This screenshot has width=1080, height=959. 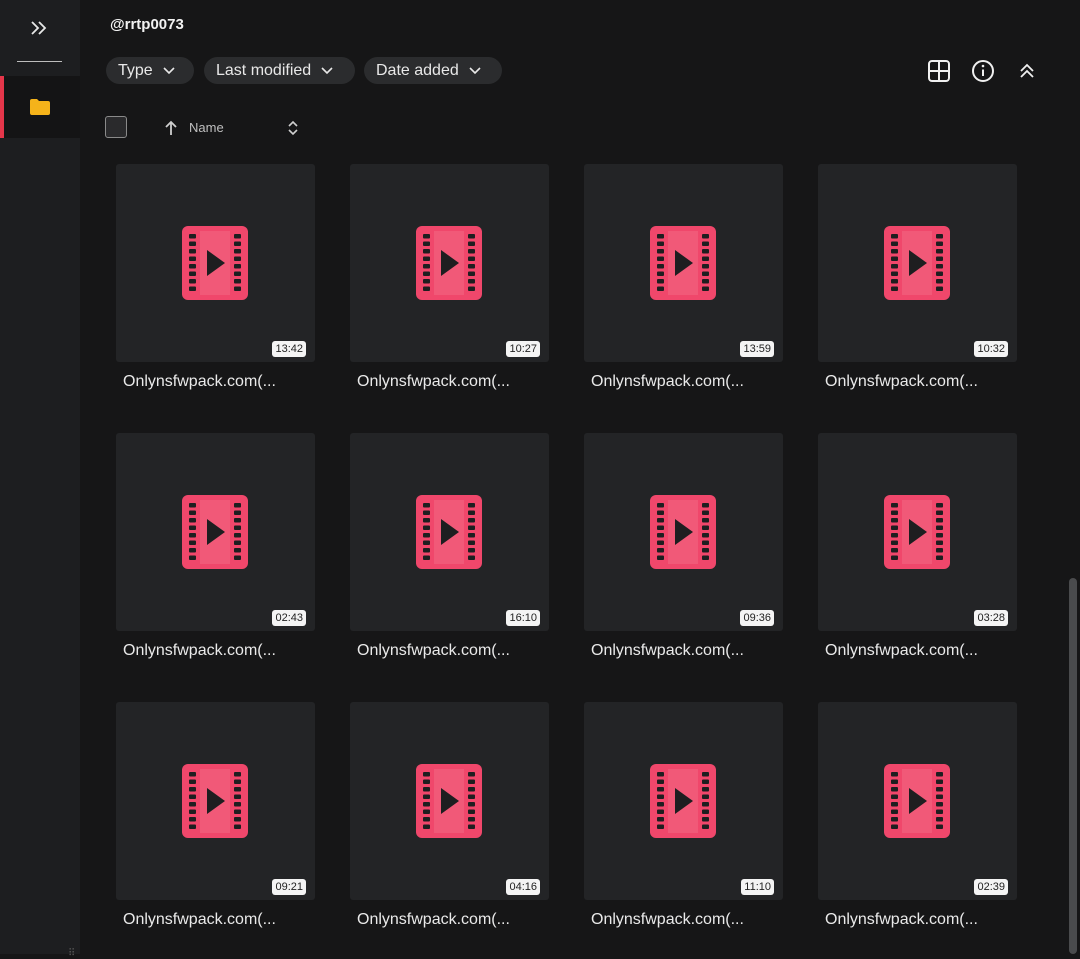 I want to click on double-chevron-right-icon, so click(x=39, y=28).